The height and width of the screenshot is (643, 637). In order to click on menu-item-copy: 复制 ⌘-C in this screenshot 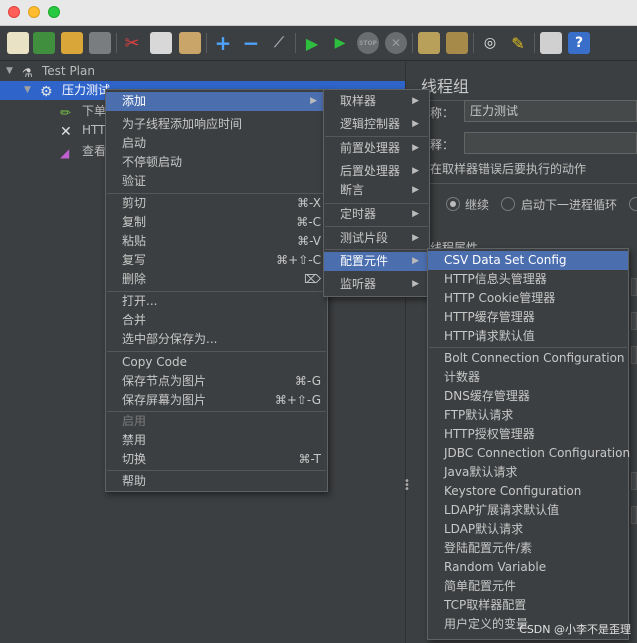, I will do `click(216, 222)`.